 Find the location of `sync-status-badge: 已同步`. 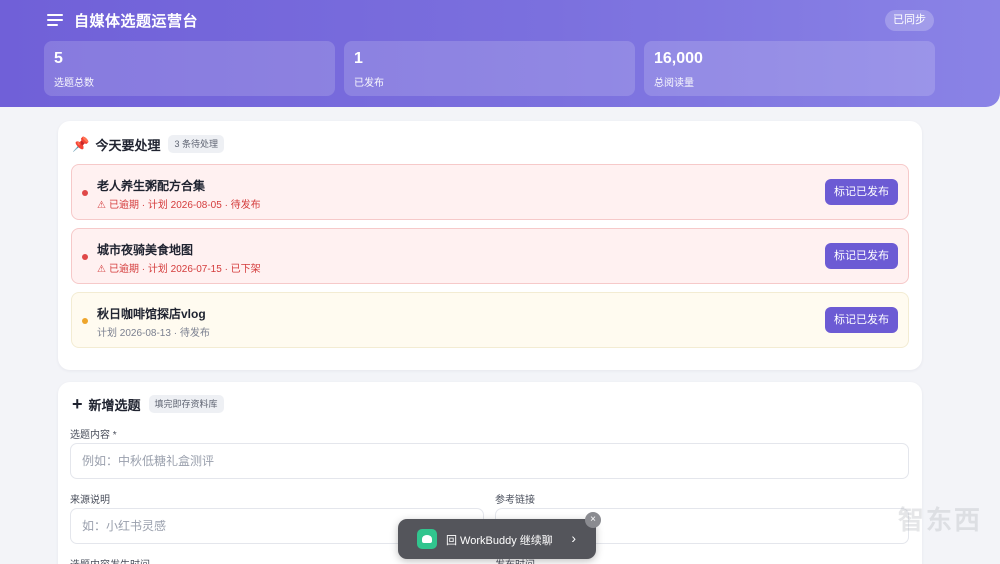

sync-status-badge: 已同步 is located at coordinates (909, 20).